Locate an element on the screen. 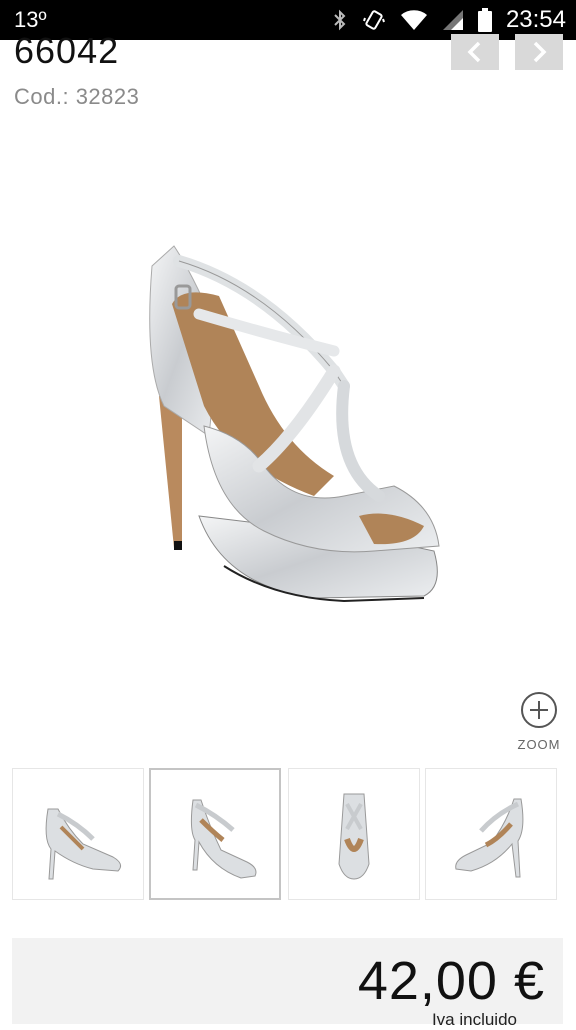  bluetooth-icon is located at coordinates (340, 20).